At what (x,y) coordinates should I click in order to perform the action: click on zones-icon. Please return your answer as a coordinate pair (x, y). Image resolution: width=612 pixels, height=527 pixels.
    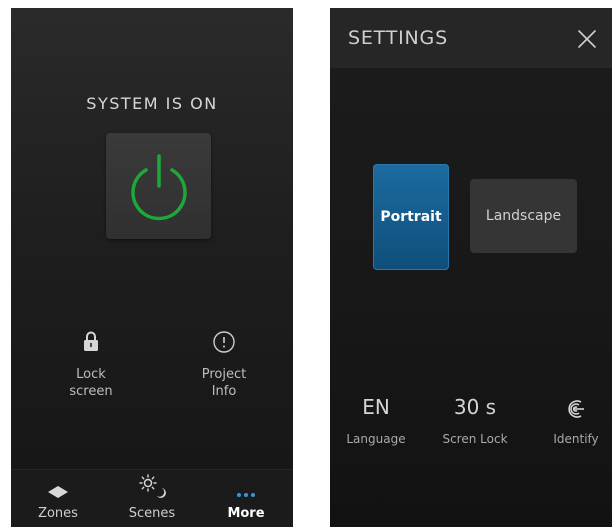
    Looking at the image, I should click on (58, 492).